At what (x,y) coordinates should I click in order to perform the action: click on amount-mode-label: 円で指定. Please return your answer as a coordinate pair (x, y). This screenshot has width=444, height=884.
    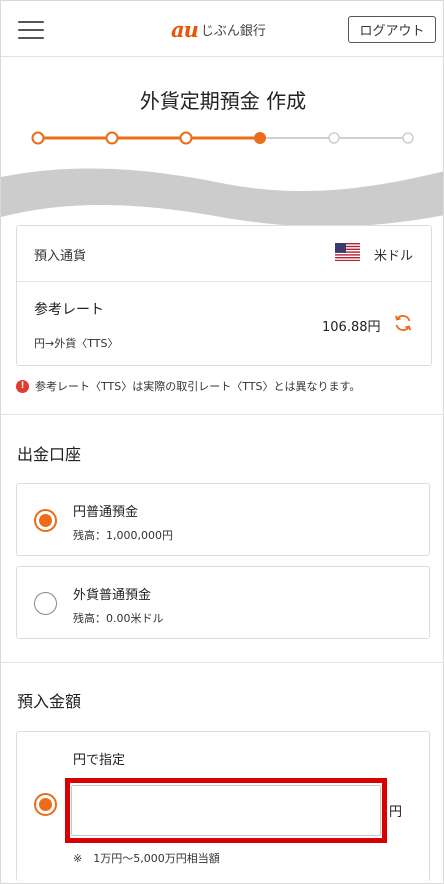
    Looking at the image, I should click on (99, 760).